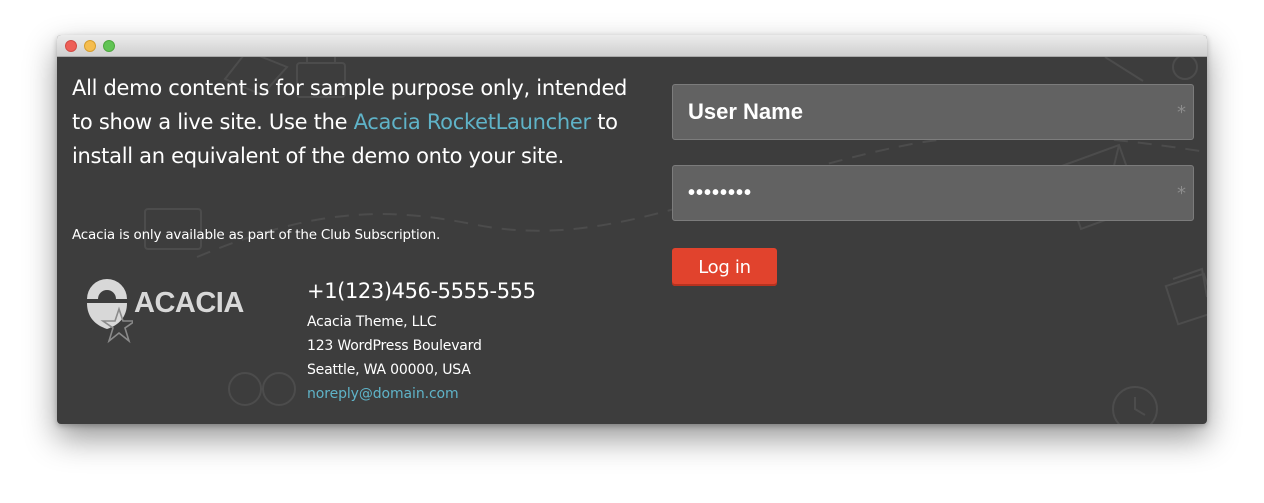 Image resolution: width=1264 pixels, height=503 pixels. Describe the element at coordinates (90, 46) in the screenshot. I see `minimize-window-button` at that location.